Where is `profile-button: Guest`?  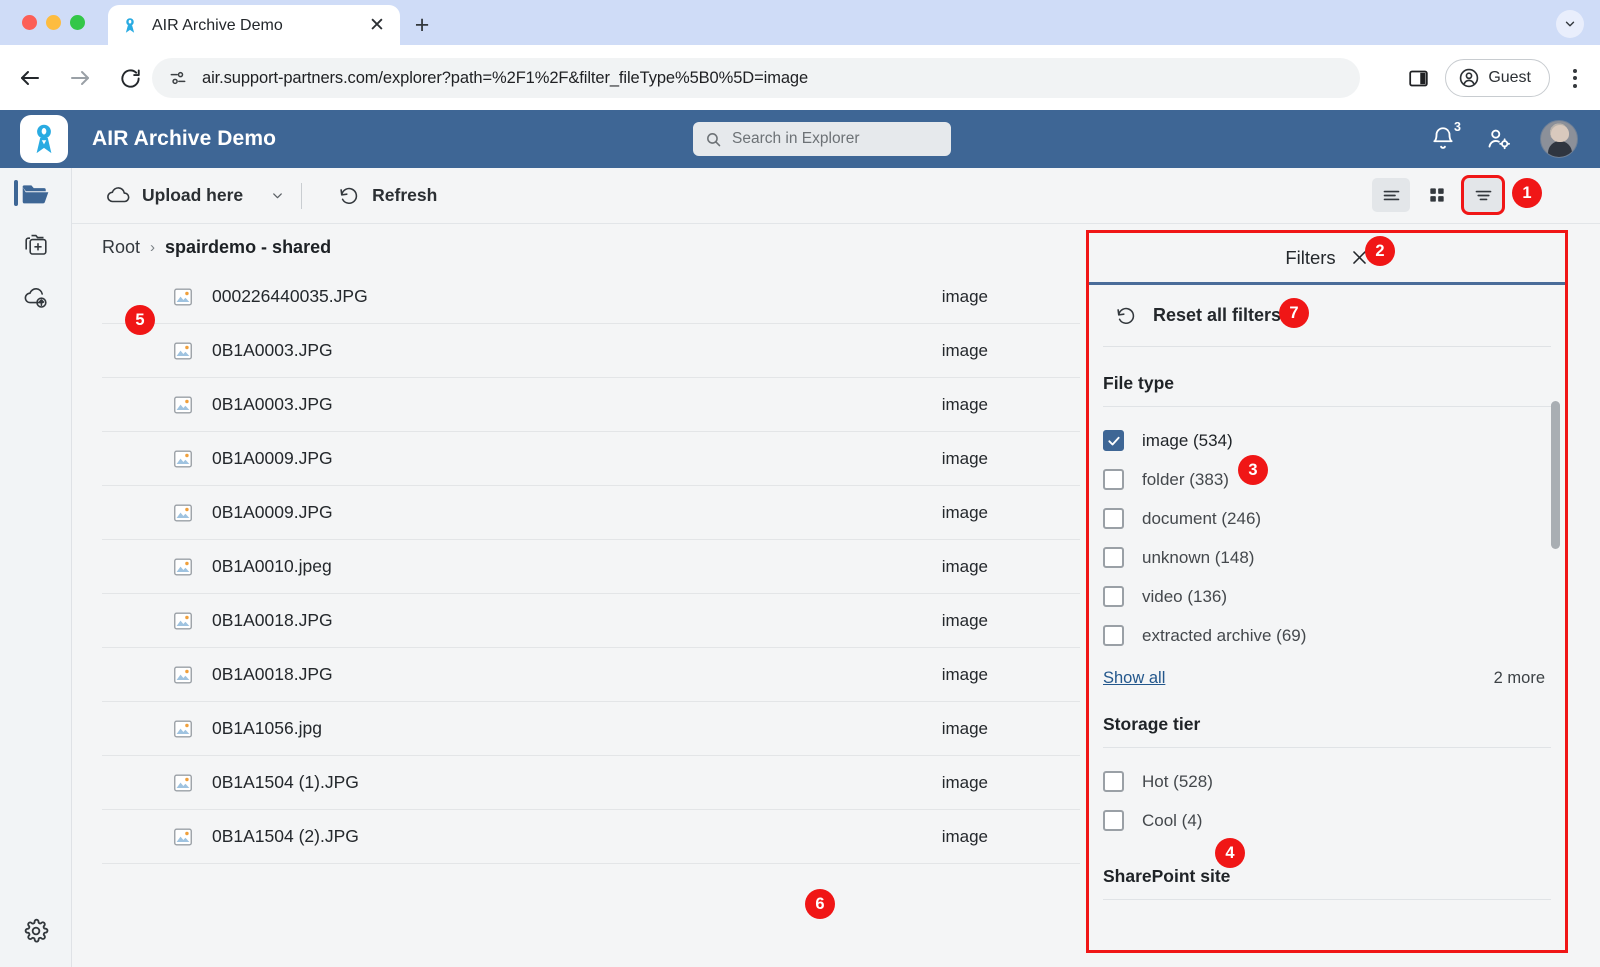 profile-button: Guest is located at coordinates (1497, 78).